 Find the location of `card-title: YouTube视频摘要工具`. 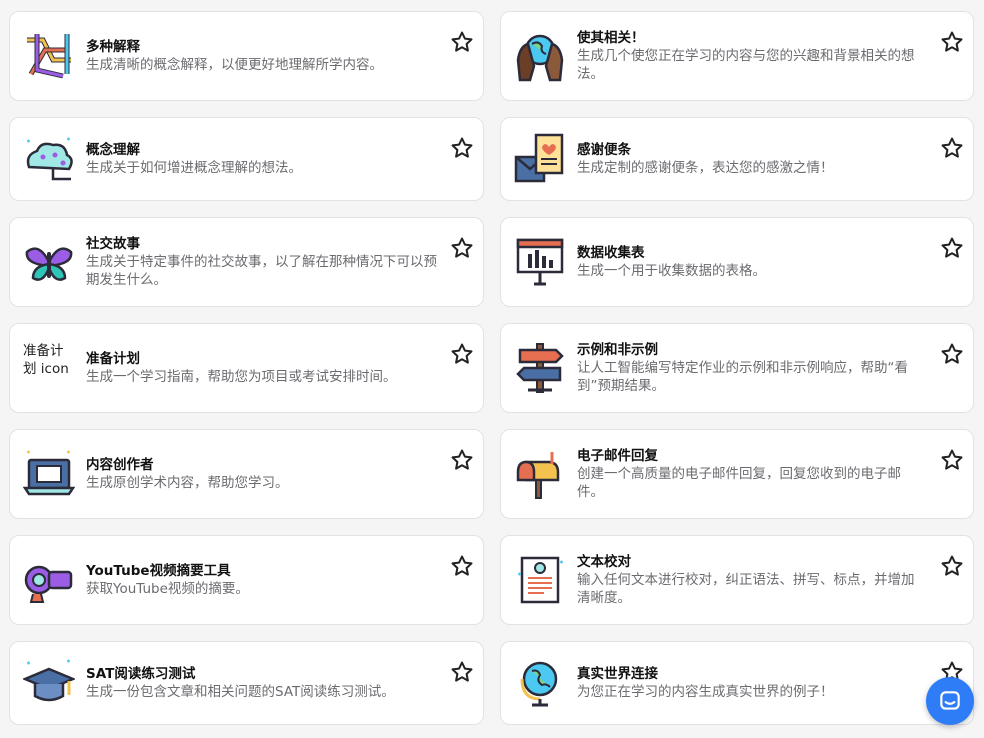

card-title: YouTube视频摘要工具 is located at coordinates (158, 571).